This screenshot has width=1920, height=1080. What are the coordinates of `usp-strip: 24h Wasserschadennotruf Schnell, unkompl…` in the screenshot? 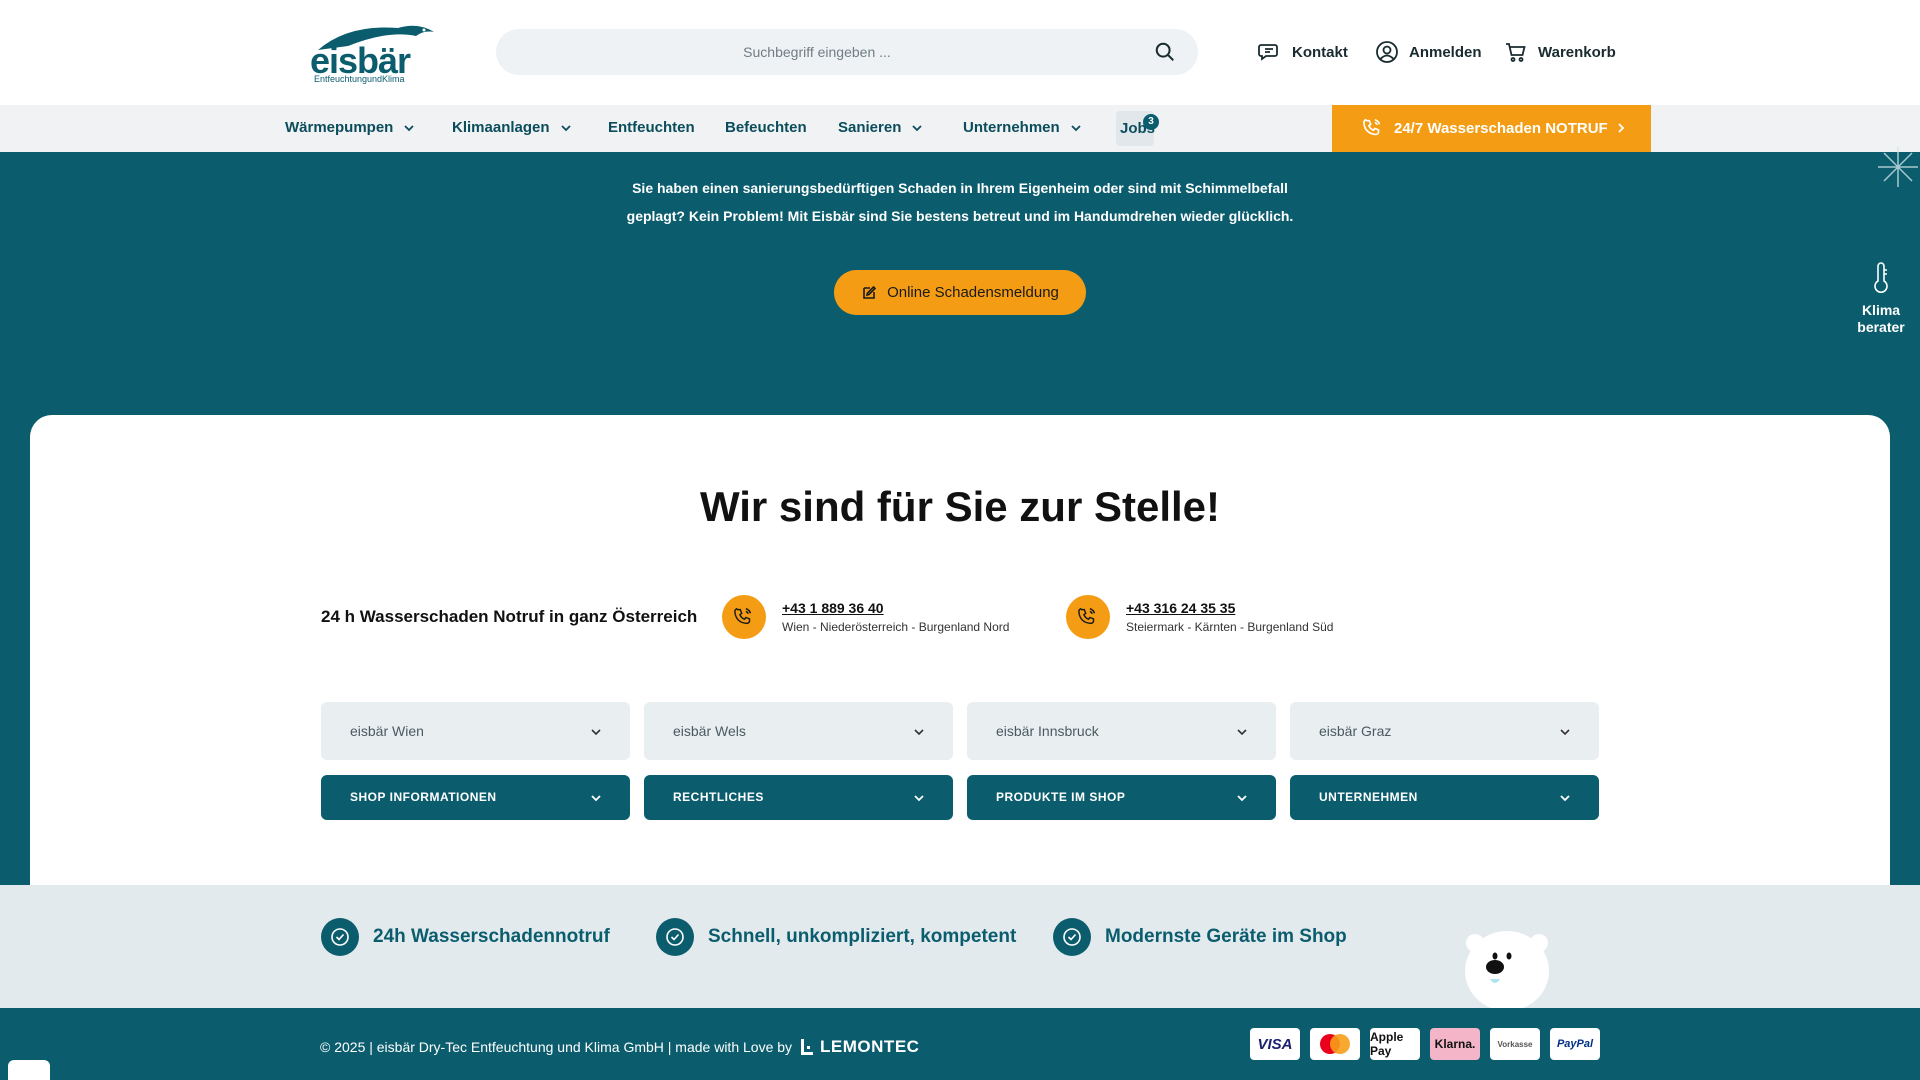 It's located at (960, 946).